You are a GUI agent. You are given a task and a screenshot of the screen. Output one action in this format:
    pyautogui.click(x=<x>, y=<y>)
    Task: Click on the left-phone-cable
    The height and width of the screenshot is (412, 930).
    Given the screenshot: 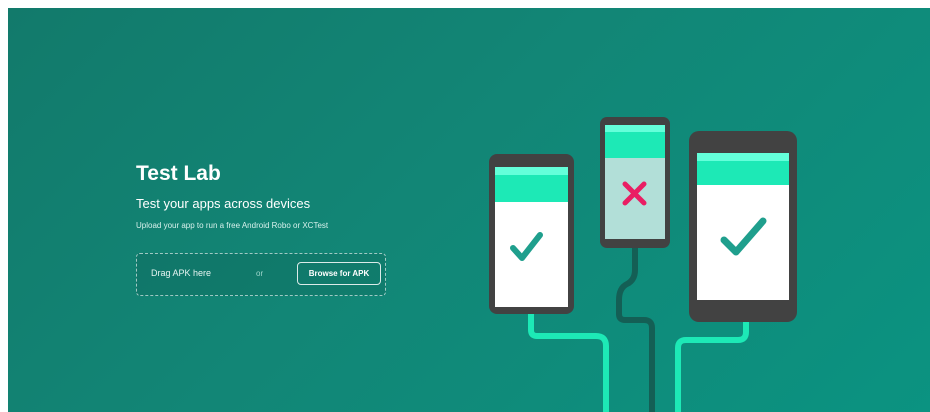 What is the action you would take?
    pyautogui.click(x=568, y=361)
    